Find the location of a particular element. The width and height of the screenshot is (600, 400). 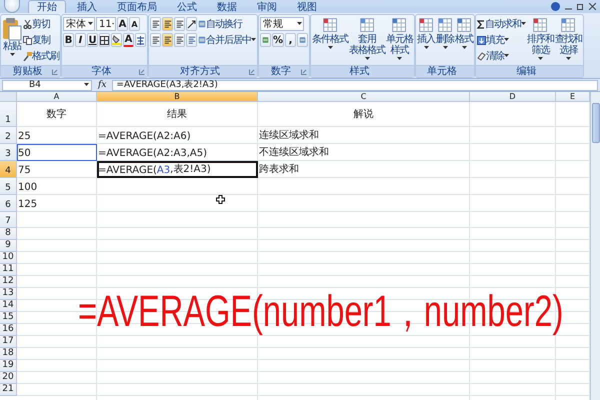

borders-button is located at coordinates (104, 40).